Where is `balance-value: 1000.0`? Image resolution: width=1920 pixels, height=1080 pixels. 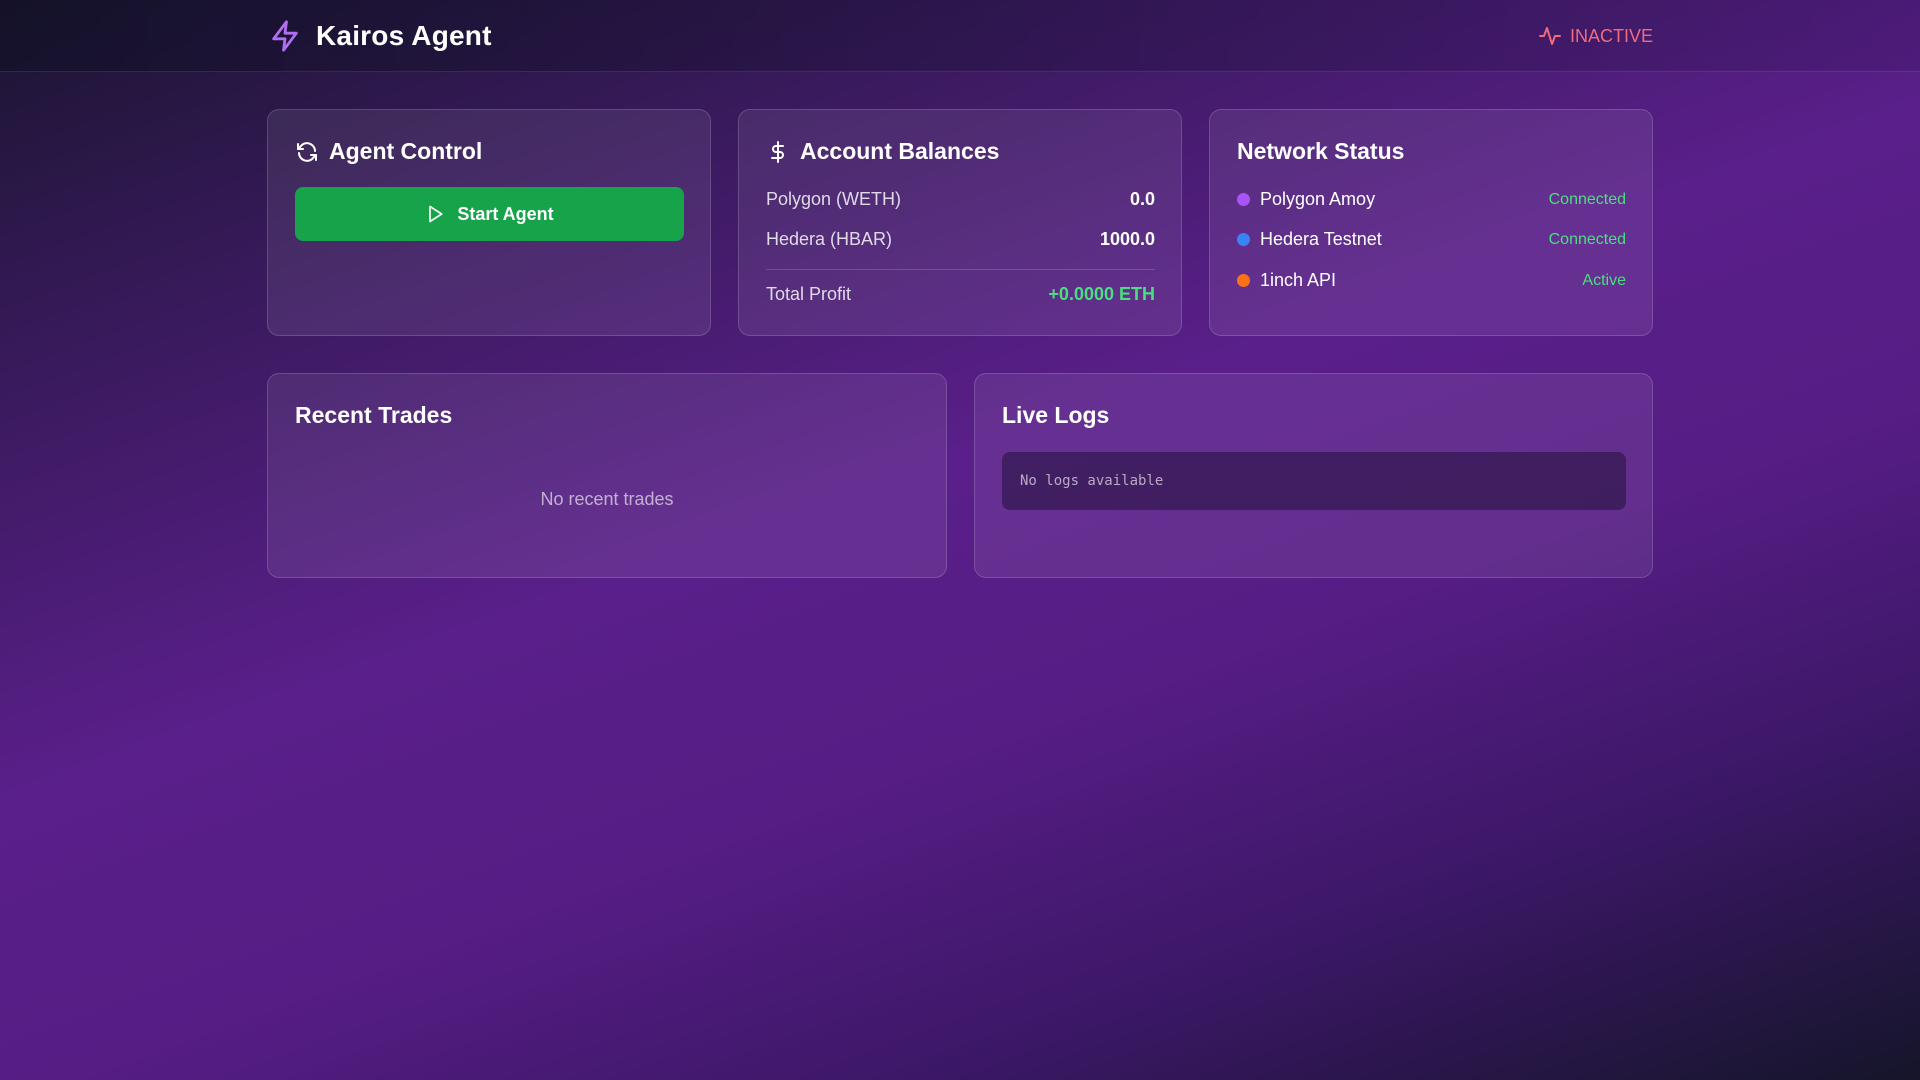
balance-value: 1000.0 is located at coordinates (1127, 239).